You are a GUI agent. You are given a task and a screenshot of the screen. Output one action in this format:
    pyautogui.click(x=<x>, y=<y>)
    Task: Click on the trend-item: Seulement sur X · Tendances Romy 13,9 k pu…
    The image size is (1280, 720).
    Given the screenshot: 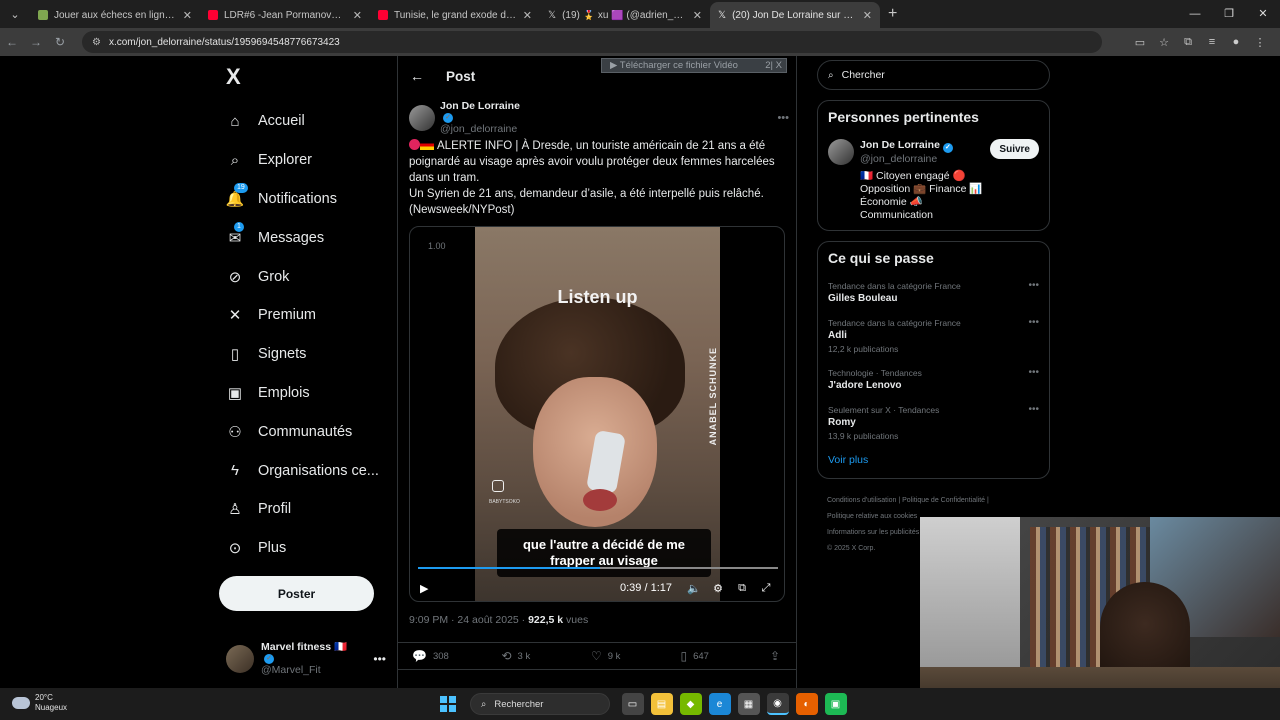 What is the action you would take?
    pyautogui.click(x=933, y=423)
    